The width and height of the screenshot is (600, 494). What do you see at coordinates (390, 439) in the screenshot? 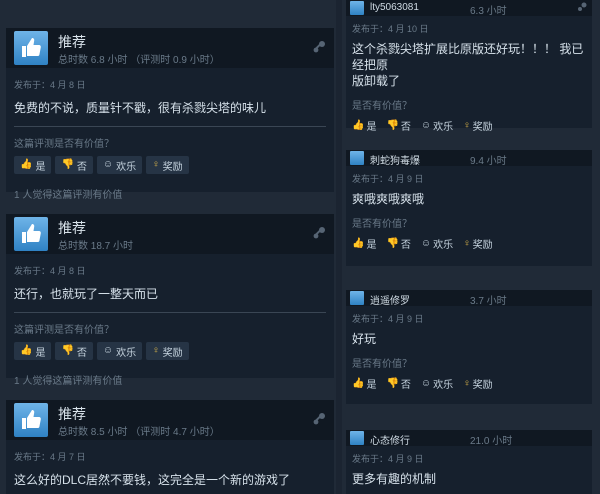
I see `reviewer-name: 心态修行` at bounding box center [390, 439].